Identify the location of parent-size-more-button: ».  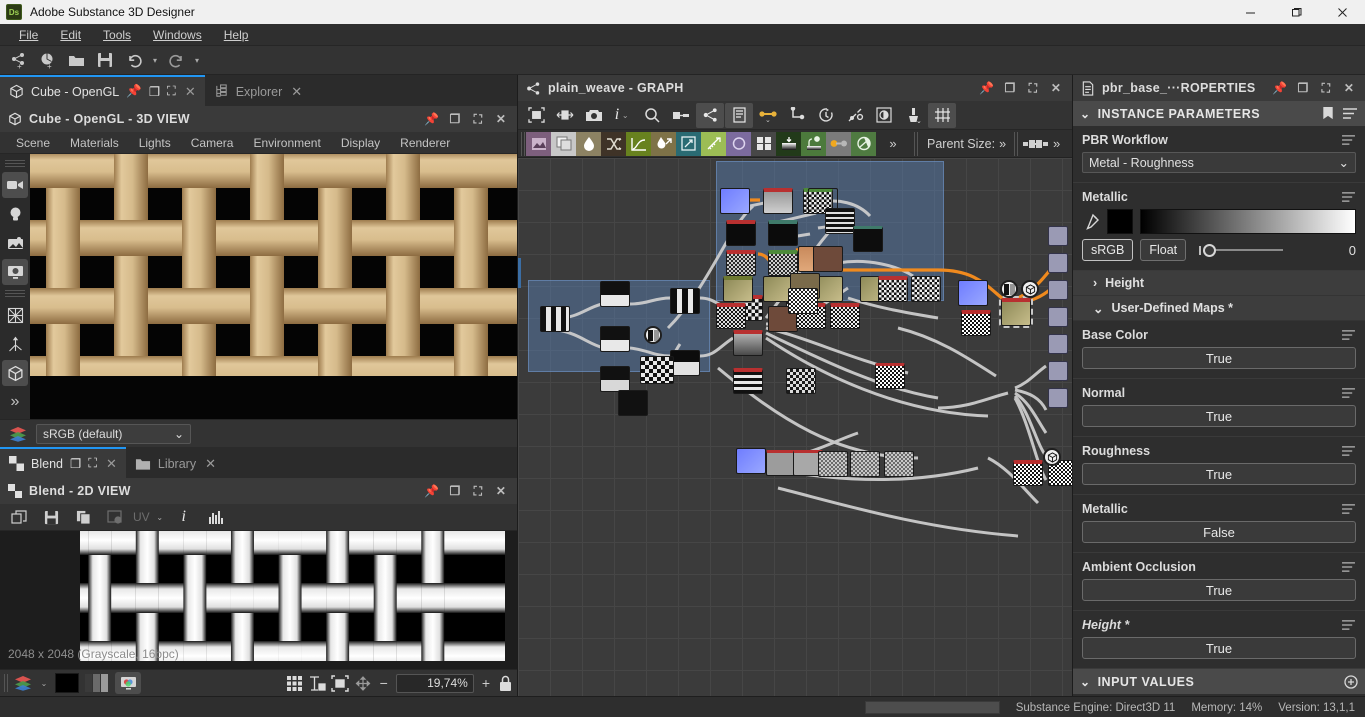
(1002, 144).